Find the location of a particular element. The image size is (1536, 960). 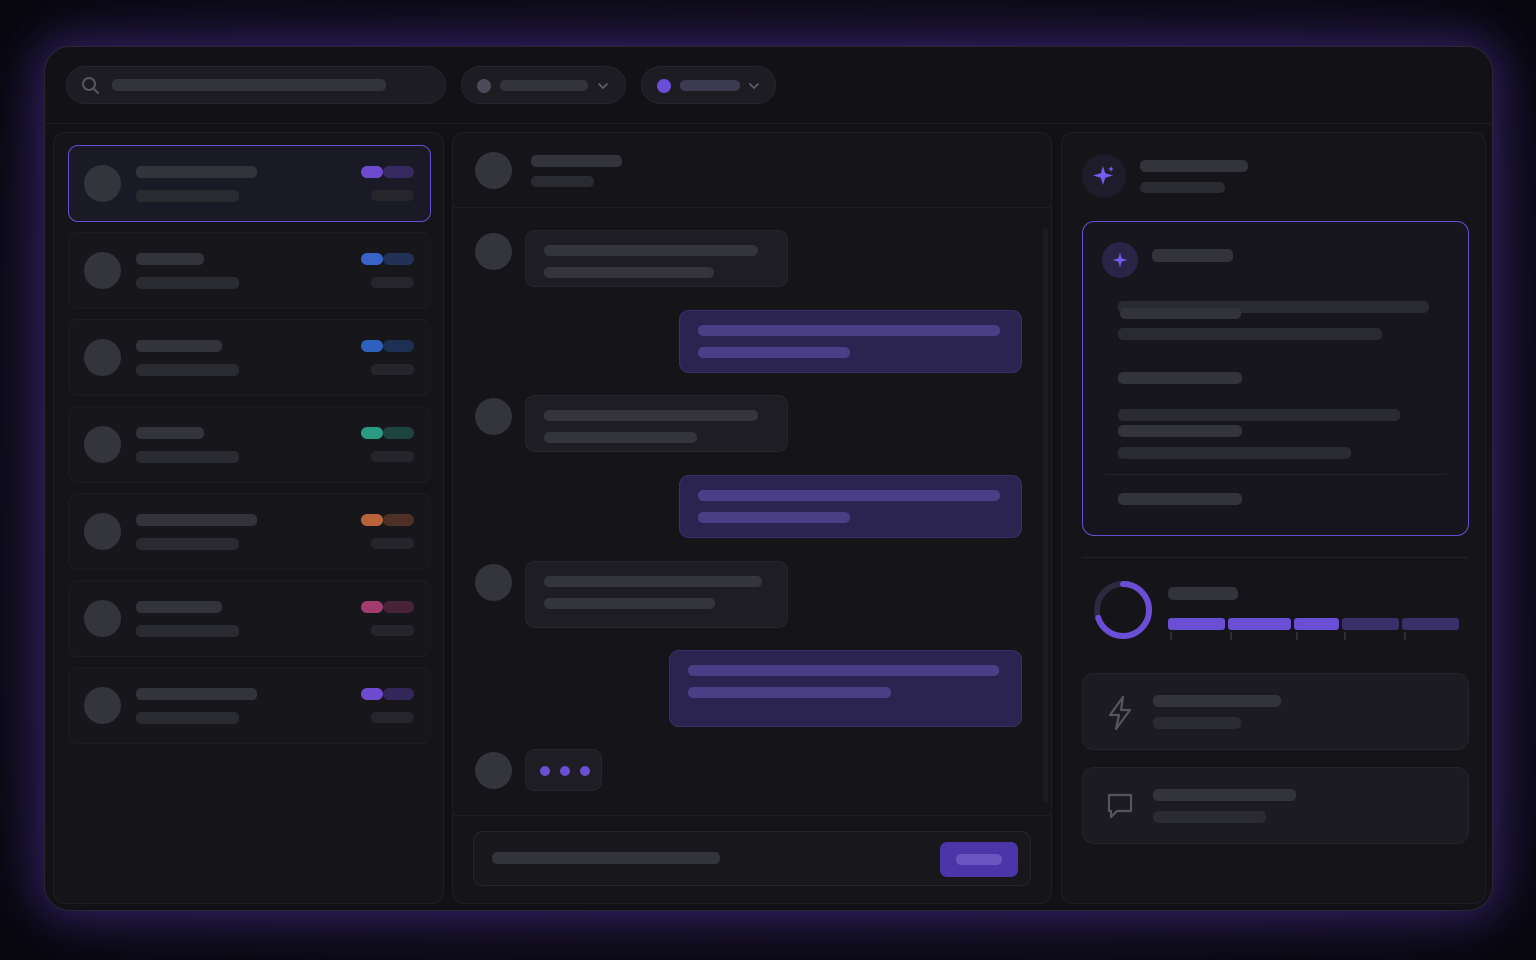

top-bar is located at coordinates (768, 85).